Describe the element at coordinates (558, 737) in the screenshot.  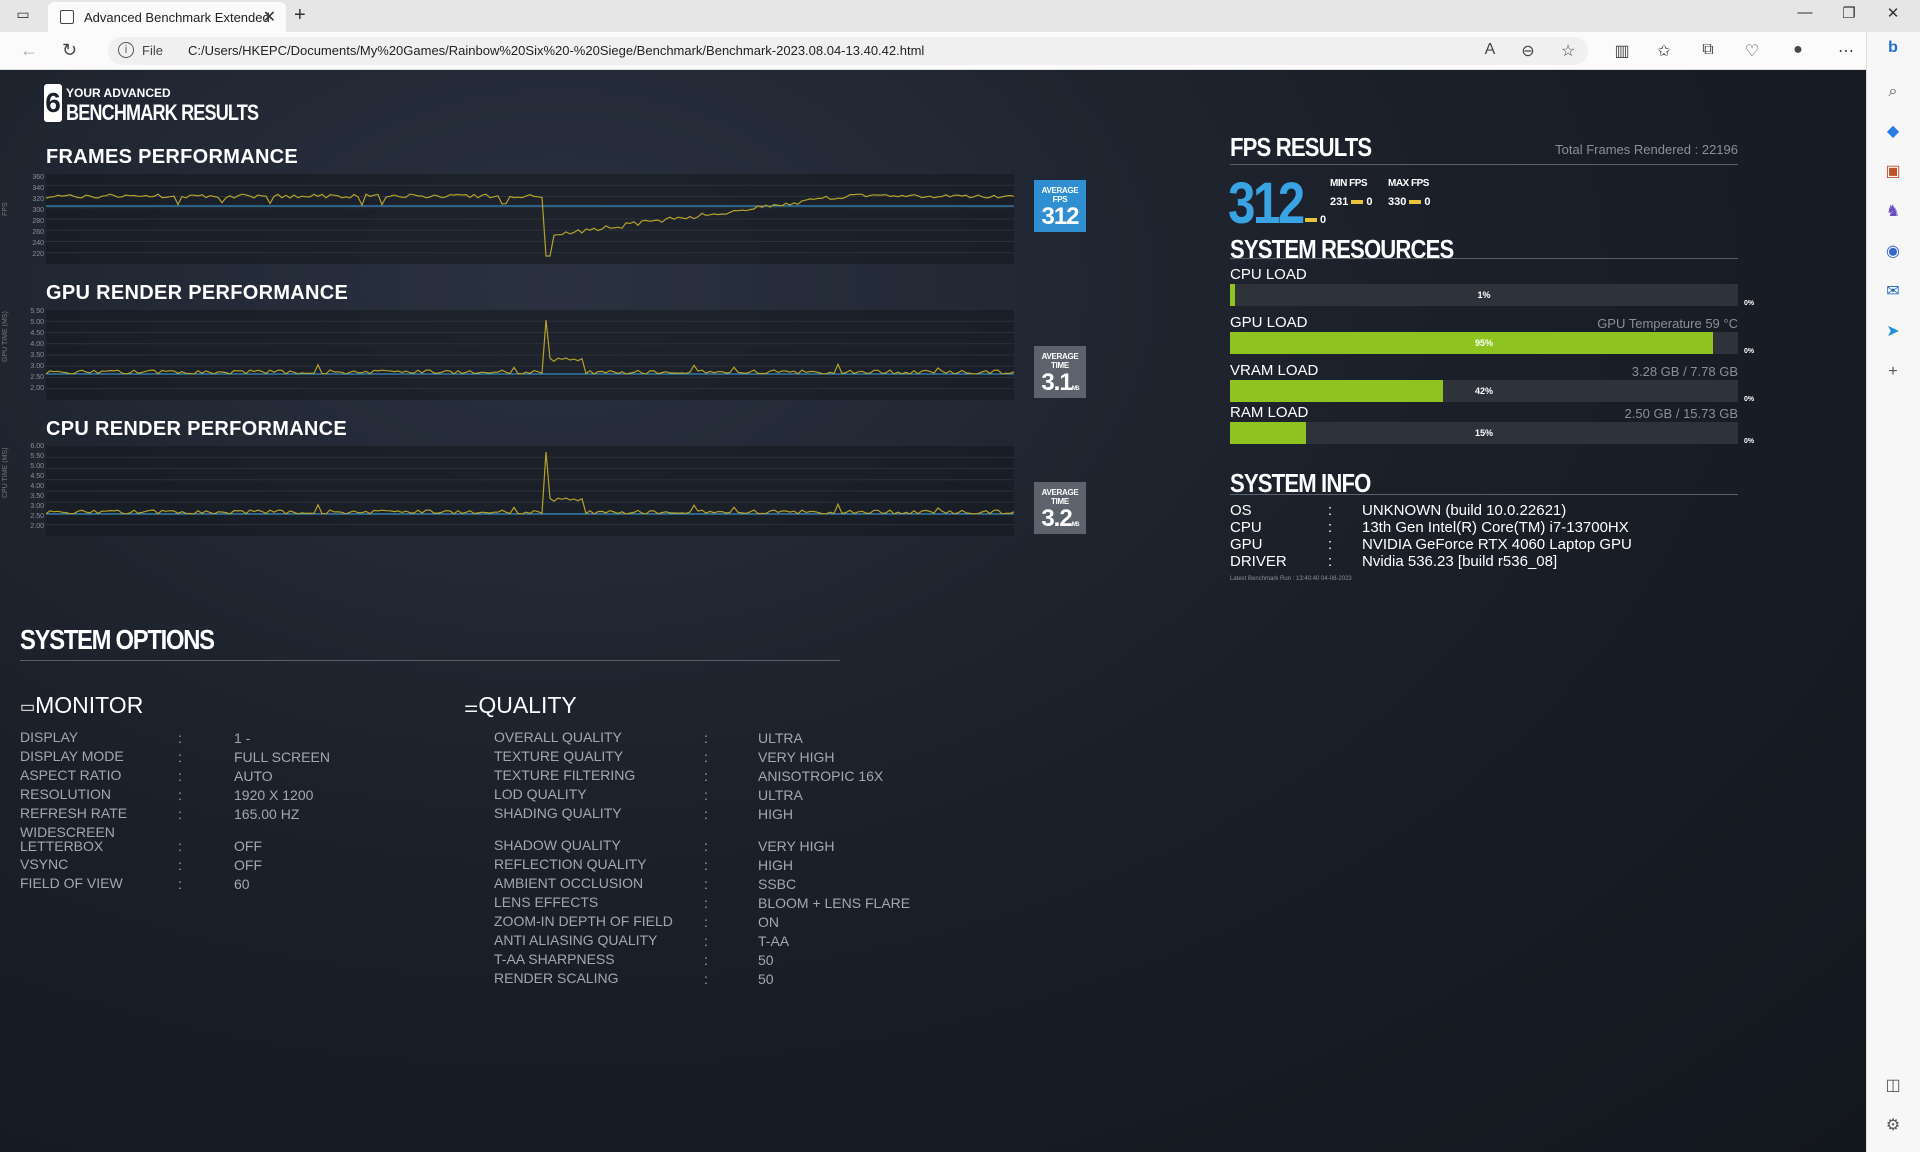
I see `setting-name: OVERALL QUALITY` at that location.